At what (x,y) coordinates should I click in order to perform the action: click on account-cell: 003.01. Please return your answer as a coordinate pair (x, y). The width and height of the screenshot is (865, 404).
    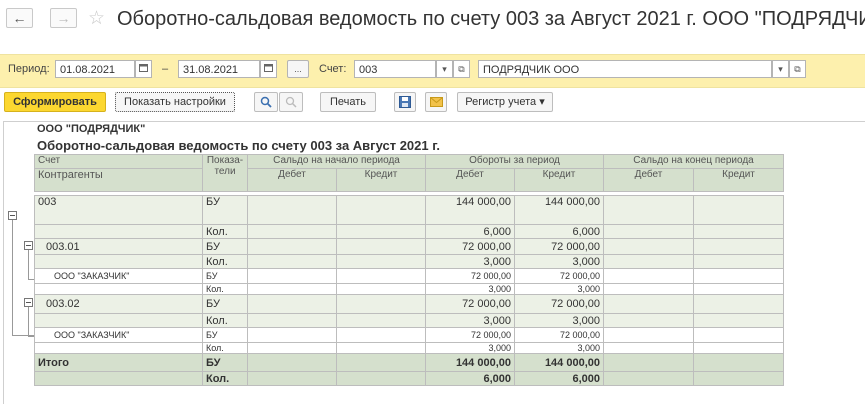
    Looking at the image, I should click on (118, 246).